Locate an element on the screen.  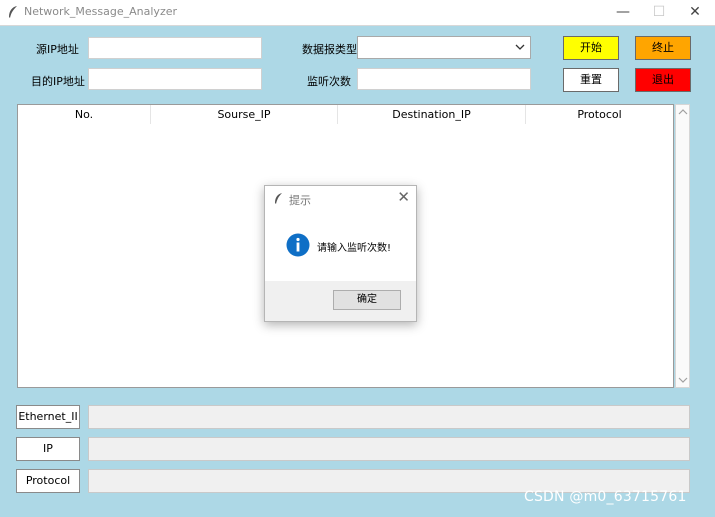
stop-button: 终止 is located at coordinates (663, 48).